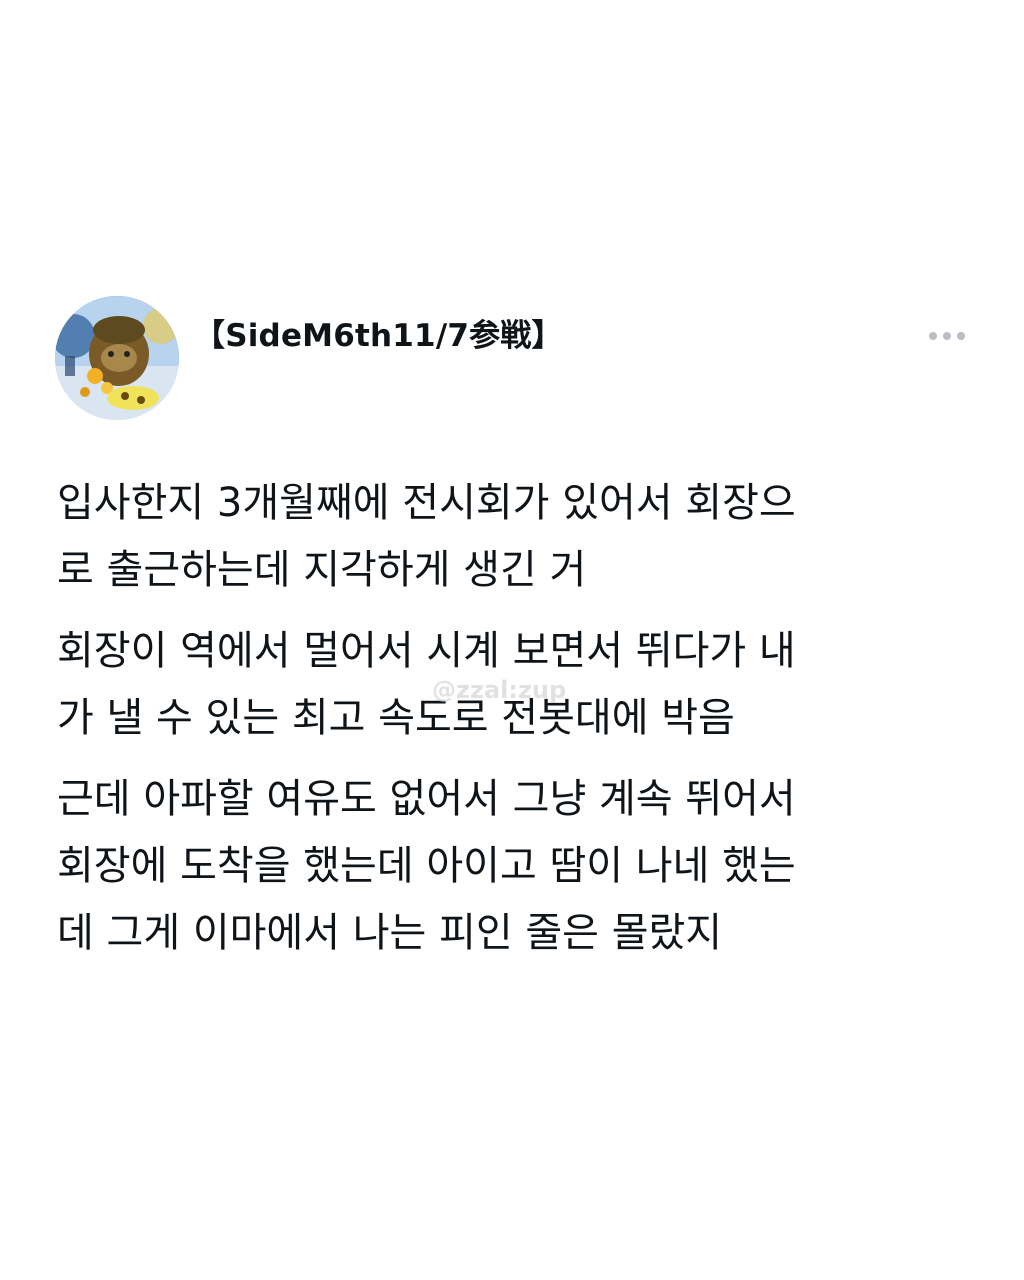  Describe the element at coordinates (426, 799) in the screenshot. I see `text-line: 근데 아파할 여유도 없어서 그냥 계속 뛰어서` at that location.